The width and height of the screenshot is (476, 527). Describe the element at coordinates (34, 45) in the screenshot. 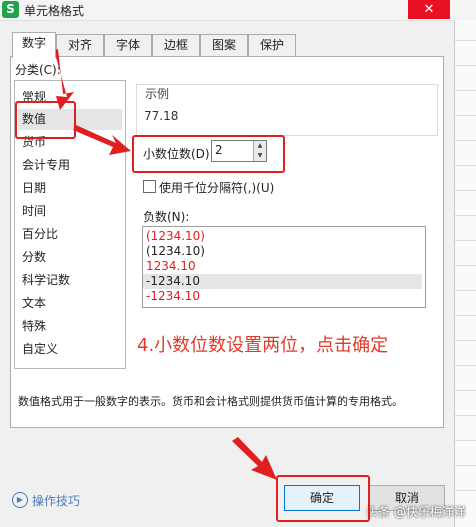

I see `tab-number: 数字` at that location.